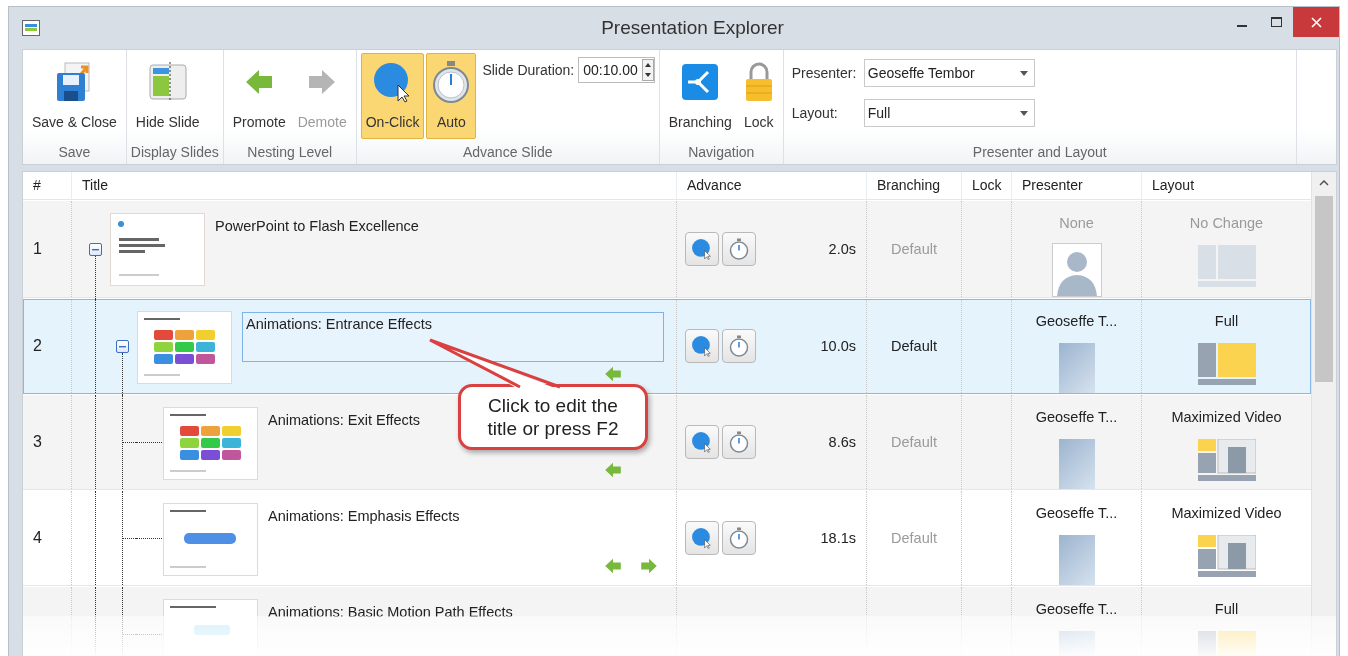 This screenshot has width=1348, height=656. What do you see at coordinates (364, 515) in the screenshot?
I see `slide-title: Animations: Emphasis Effects` at bounding box center [364, 515].